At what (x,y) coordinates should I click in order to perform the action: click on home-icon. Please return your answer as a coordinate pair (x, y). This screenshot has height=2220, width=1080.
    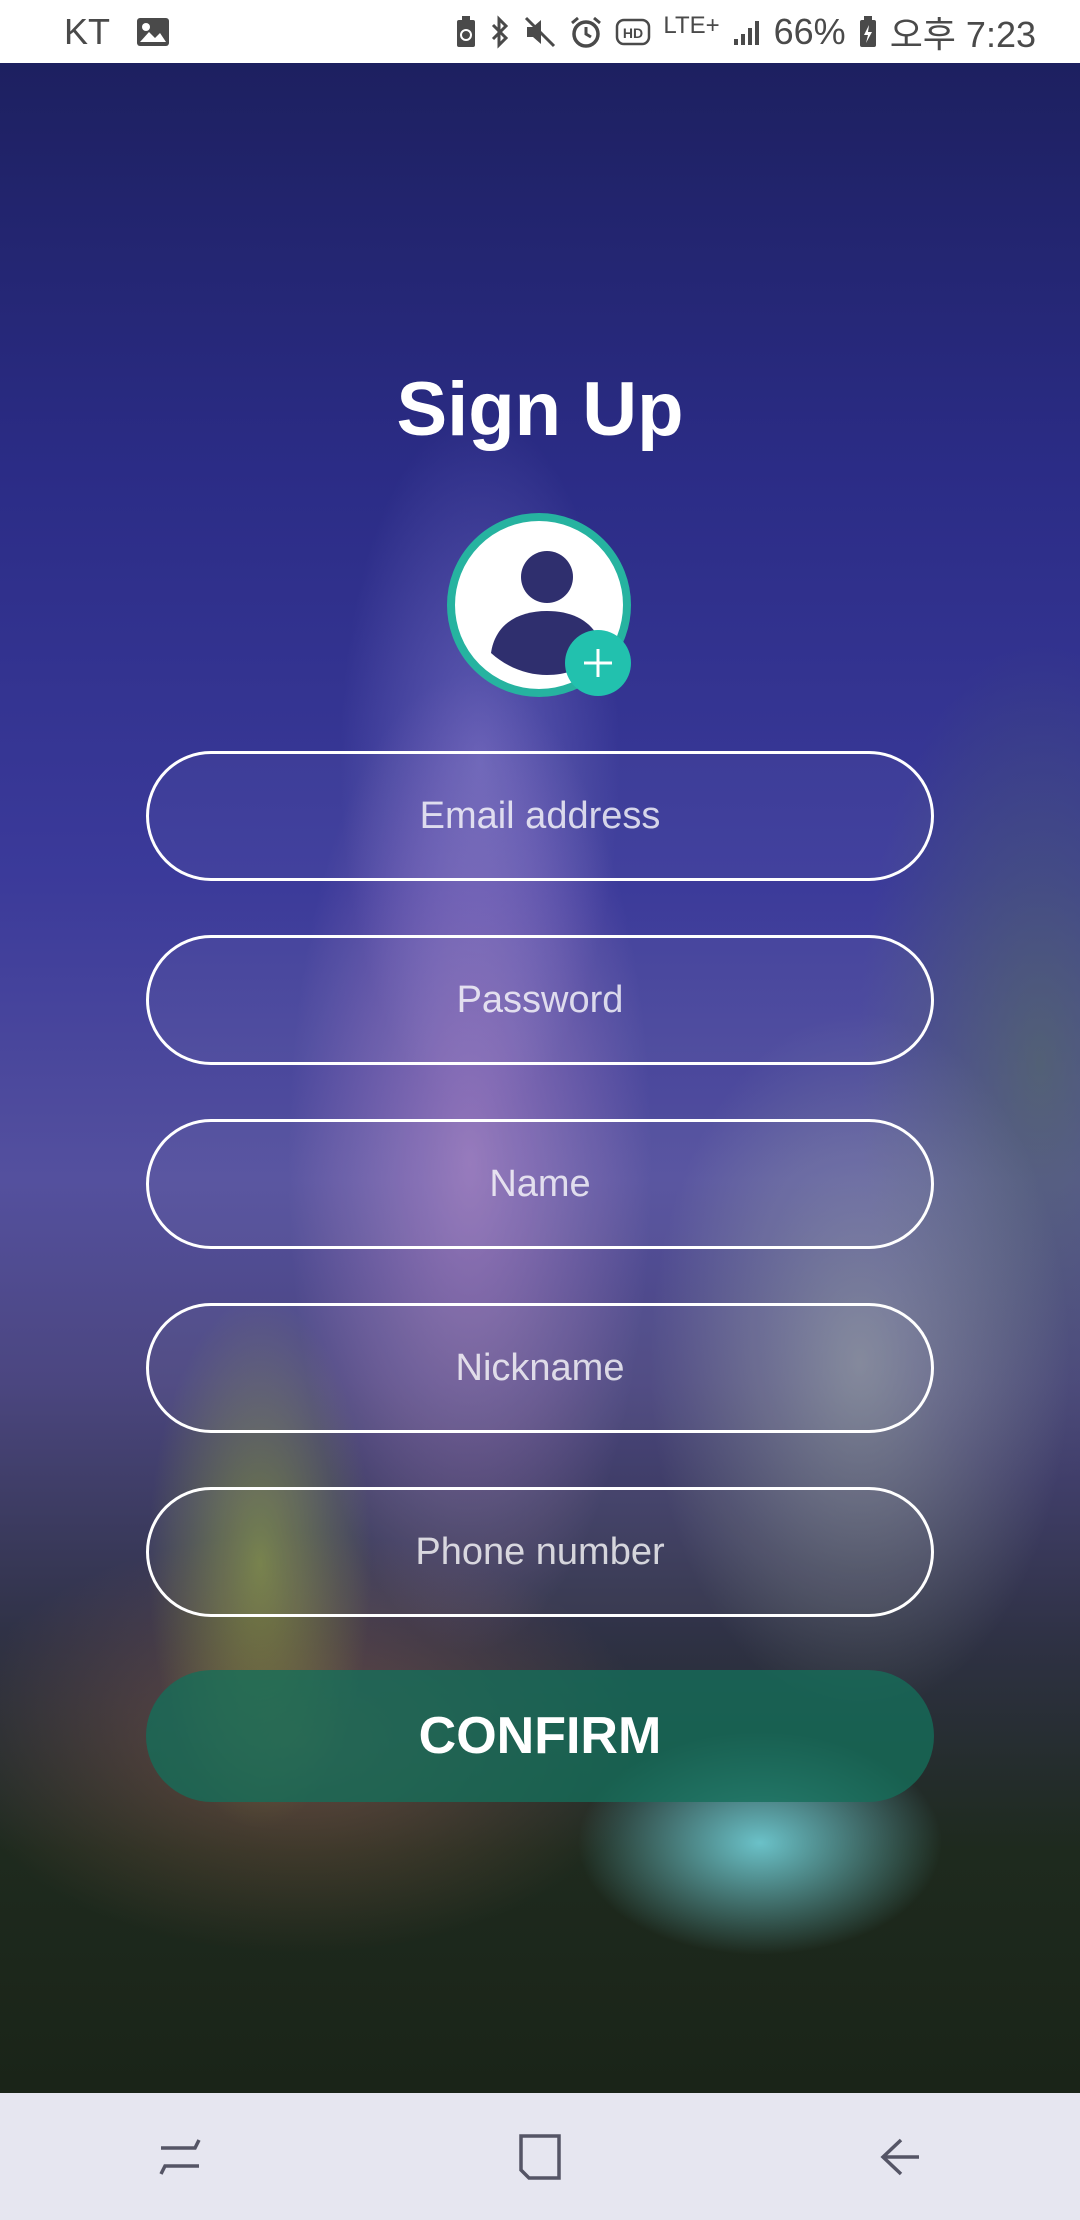
    Looking at the image, I should click on (540, 2156).